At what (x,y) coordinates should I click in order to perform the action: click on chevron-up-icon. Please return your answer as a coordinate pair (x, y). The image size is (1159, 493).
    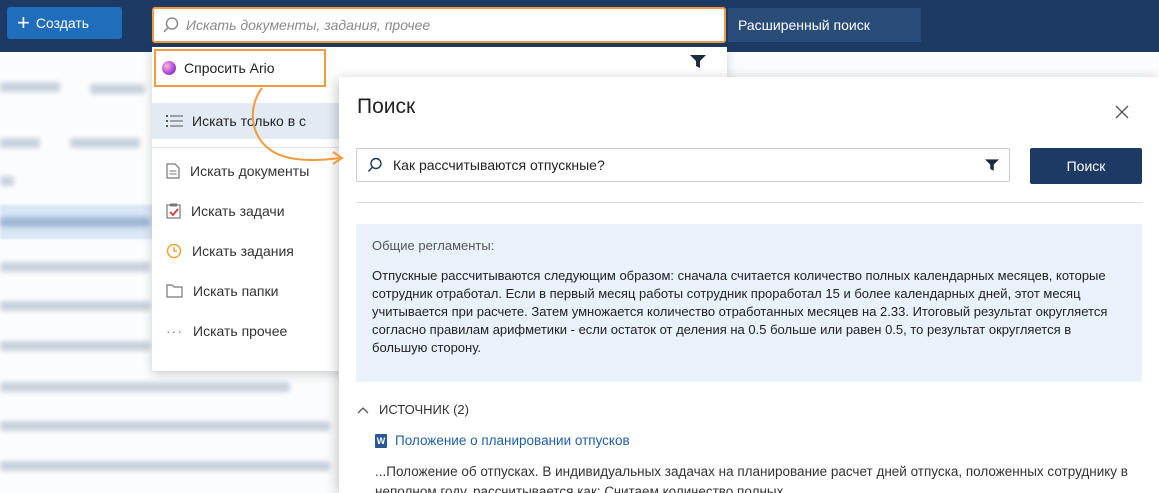
    Looking at the image, I should click on (363, 409).